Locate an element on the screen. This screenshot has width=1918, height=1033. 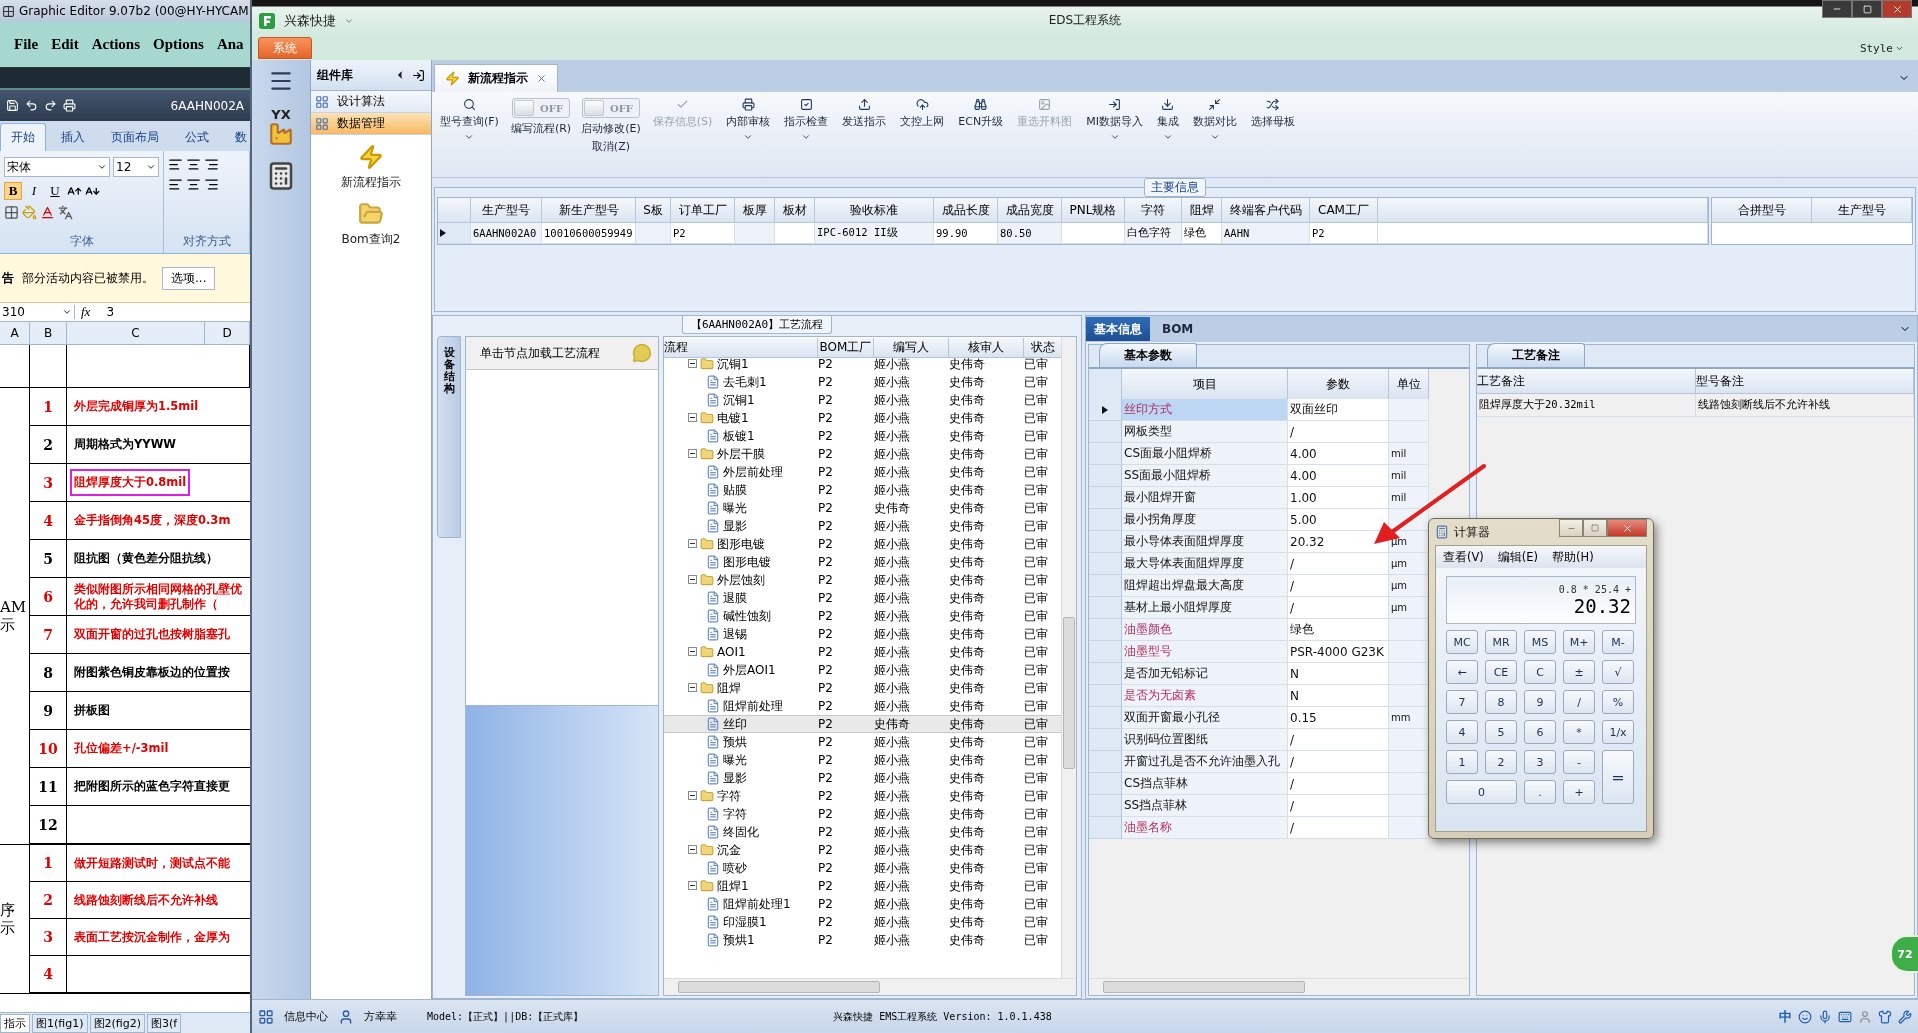
caret-icon is located at coordinates (349, 21).